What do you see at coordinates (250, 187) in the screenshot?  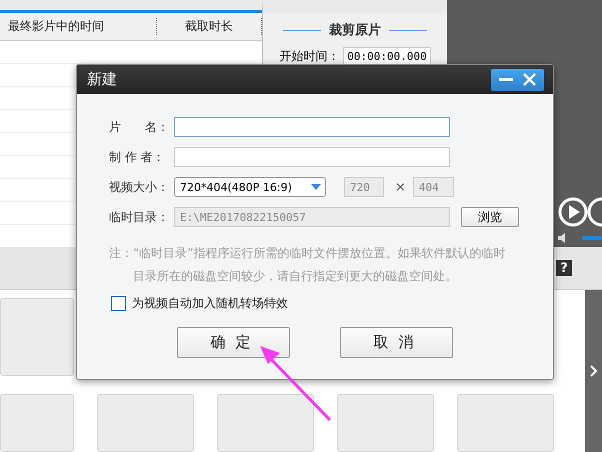 I see `size-dropdown: 720*404(480P 16:9)` at bounding box center [250, 187].